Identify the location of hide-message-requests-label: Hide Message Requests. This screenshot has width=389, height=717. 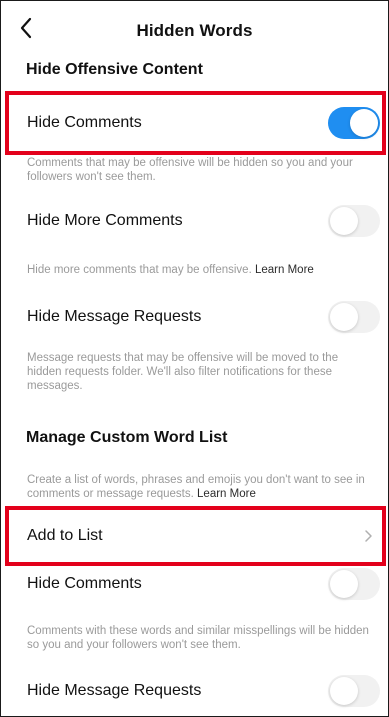
(114, 316).